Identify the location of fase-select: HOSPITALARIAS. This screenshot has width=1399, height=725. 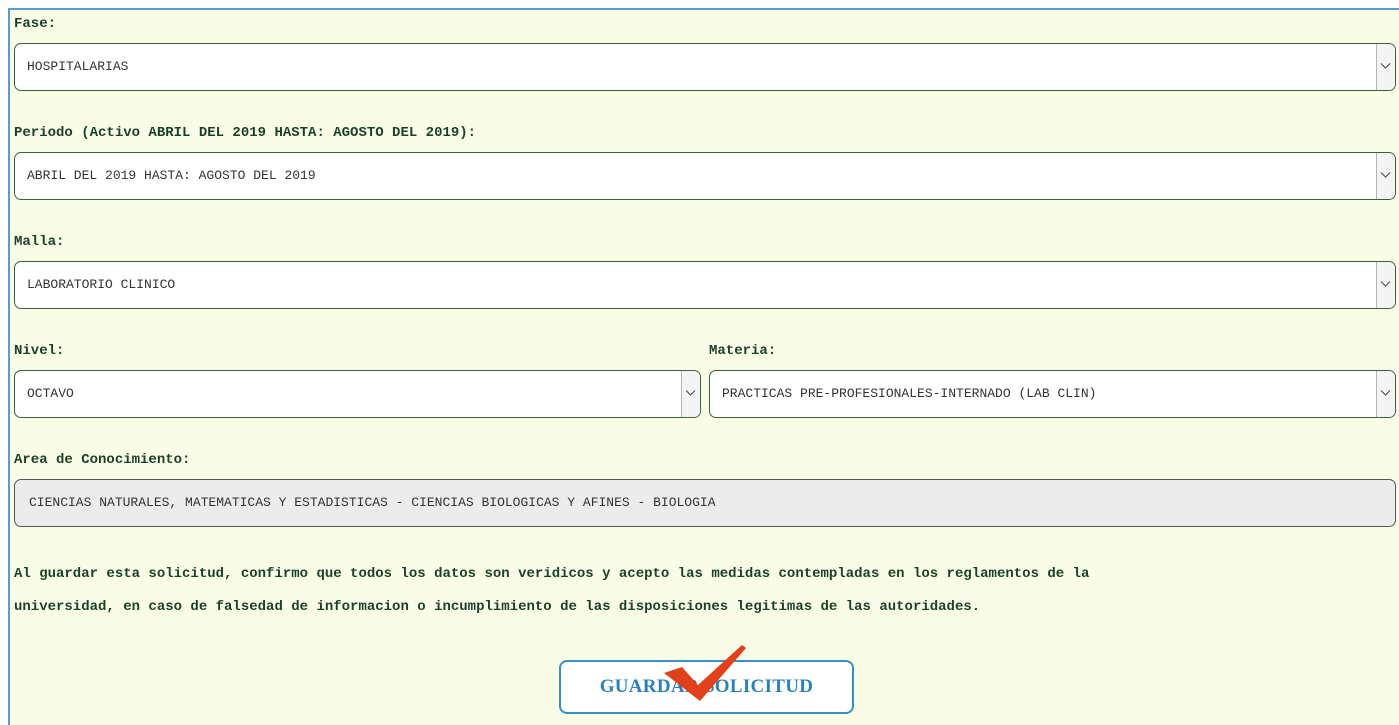
(705, 67).